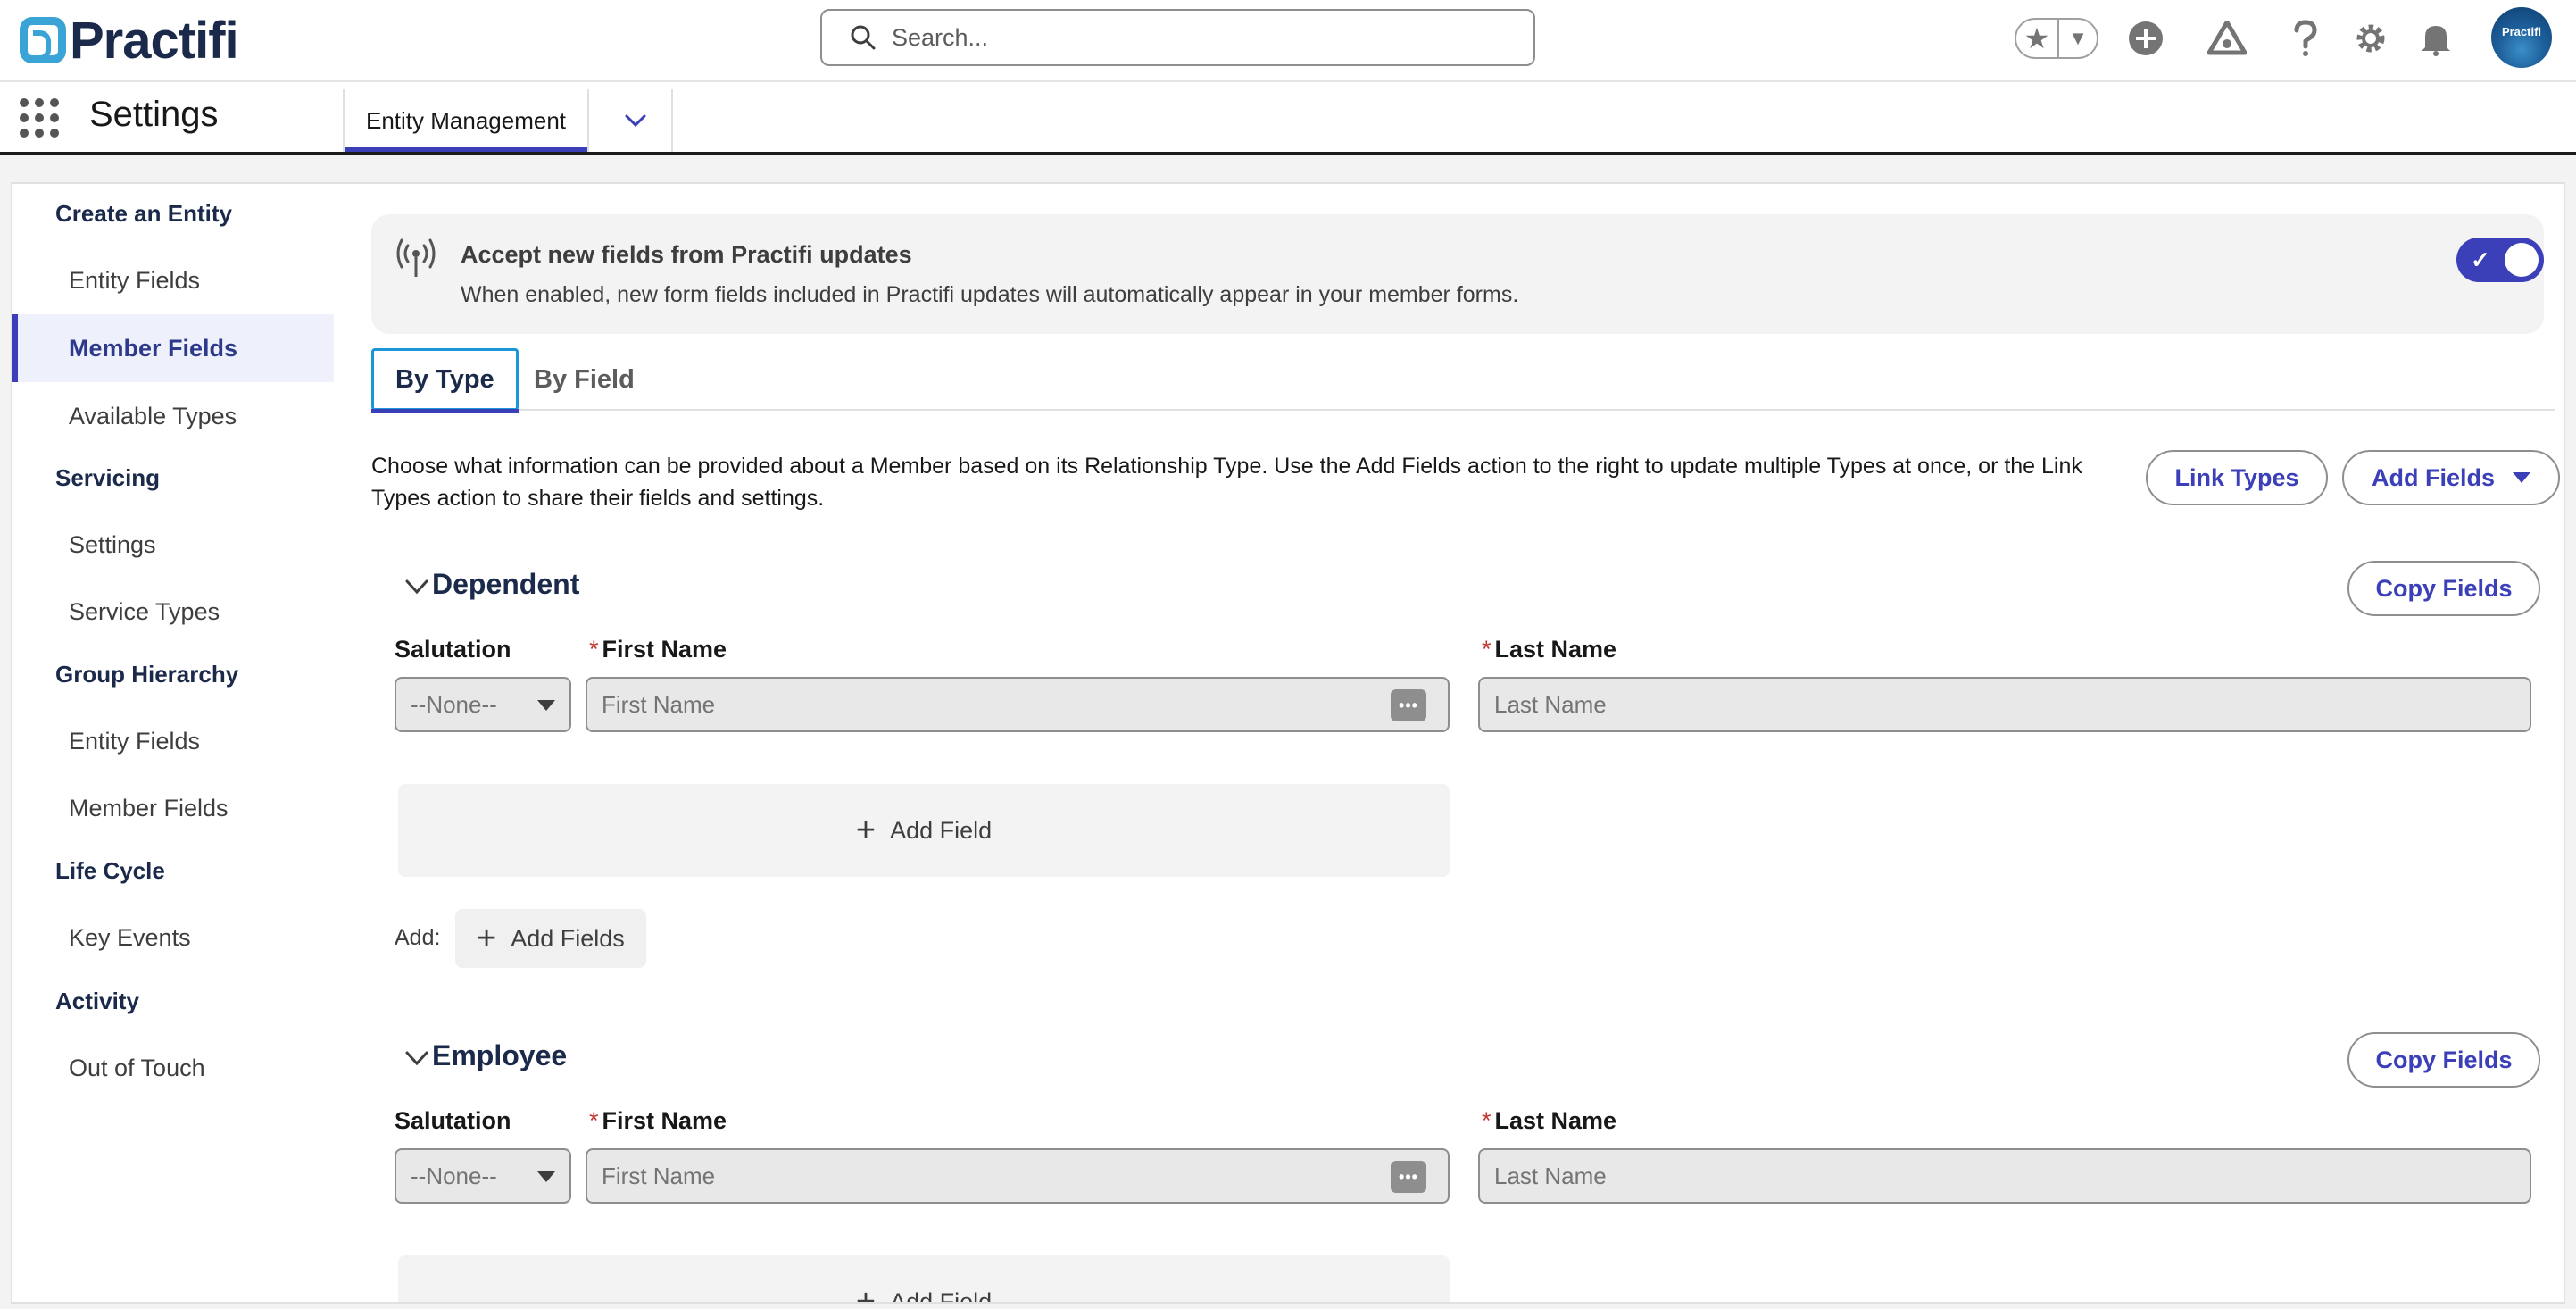  Describe the element at coordinates (147, 674) in the screenshot. I see `sidebar-heading-group-hierarchy: Group Hierarchy` at that location.